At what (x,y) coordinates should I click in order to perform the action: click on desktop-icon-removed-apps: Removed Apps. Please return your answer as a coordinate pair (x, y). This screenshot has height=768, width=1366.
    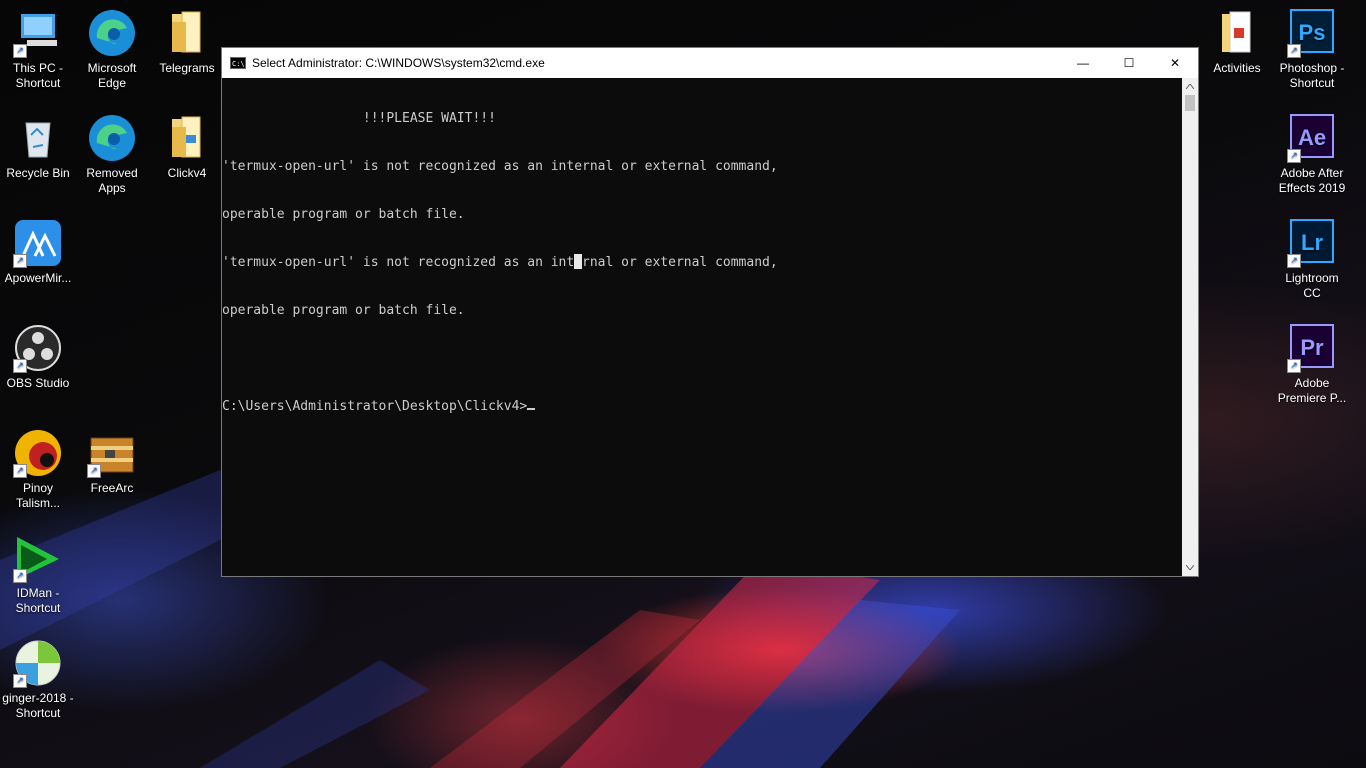
    Looking at the image, I should click on (112, 154).